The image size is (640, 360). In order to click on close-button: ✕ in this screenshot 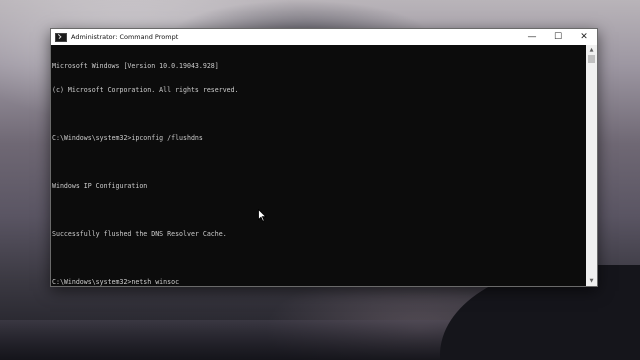, I will do `click(584, 37)`.